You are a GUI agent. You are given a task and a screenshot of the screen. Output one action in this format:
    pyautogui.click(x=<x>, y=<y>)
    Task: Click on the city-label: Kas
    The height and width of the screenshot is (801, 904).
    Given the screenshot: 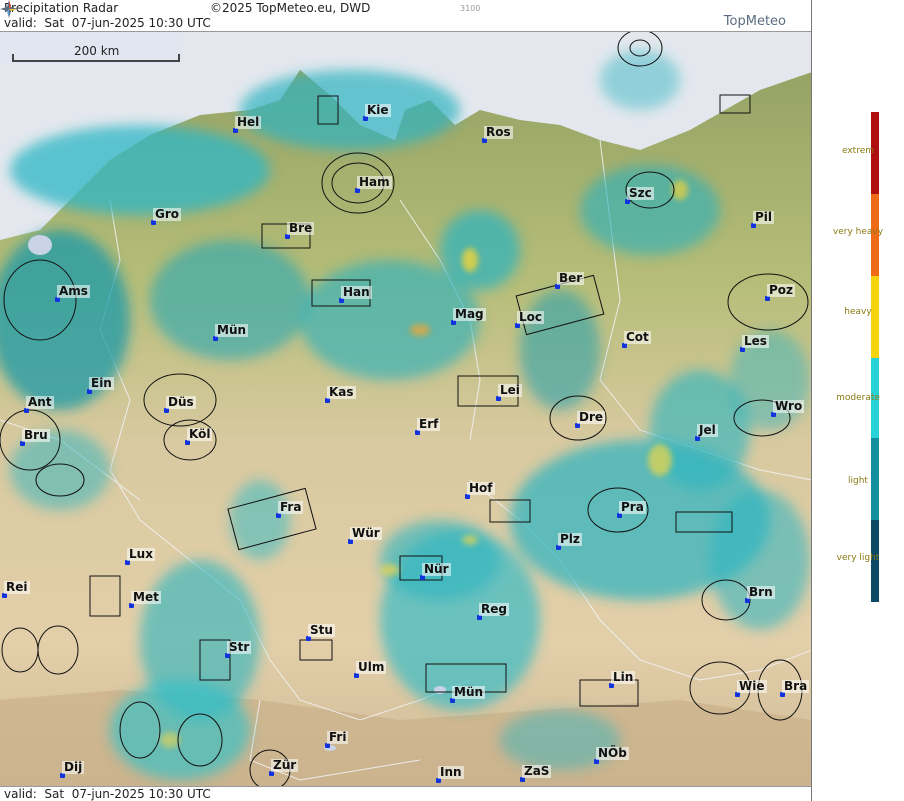 What is the action you would take?
    pyautogui.click(x=341, y=392)
    